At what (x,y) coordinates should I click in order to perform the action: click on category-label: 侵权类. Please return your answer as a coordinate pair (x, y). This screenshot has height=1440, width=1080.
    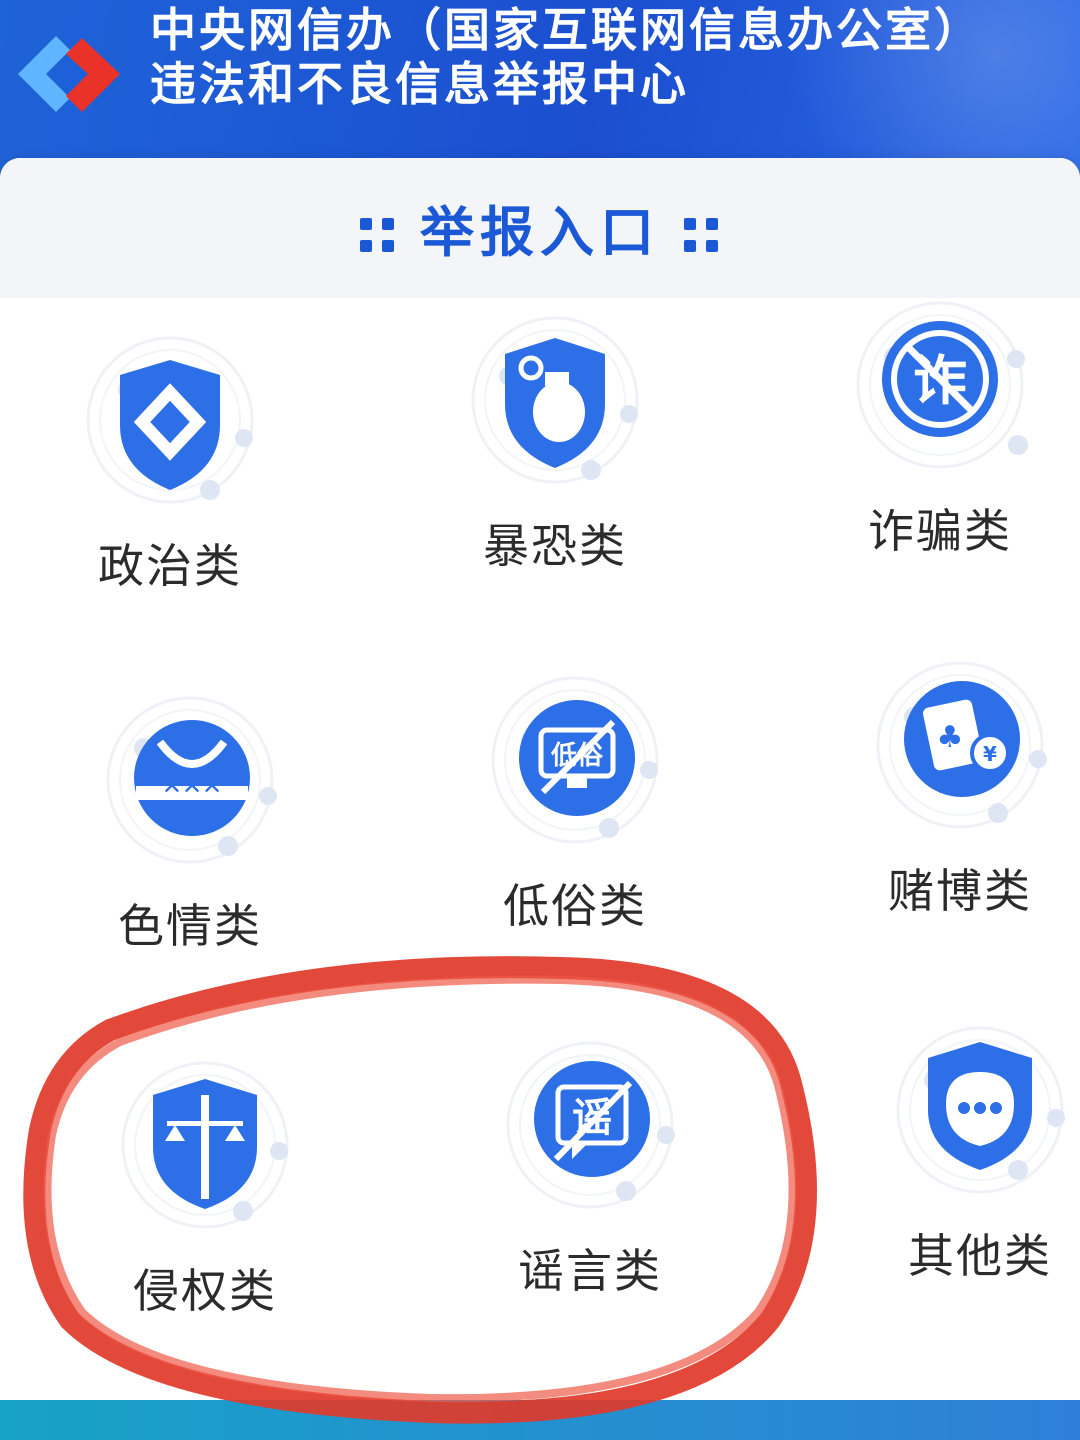
    Looking at the image, I should click on (205, 1291).